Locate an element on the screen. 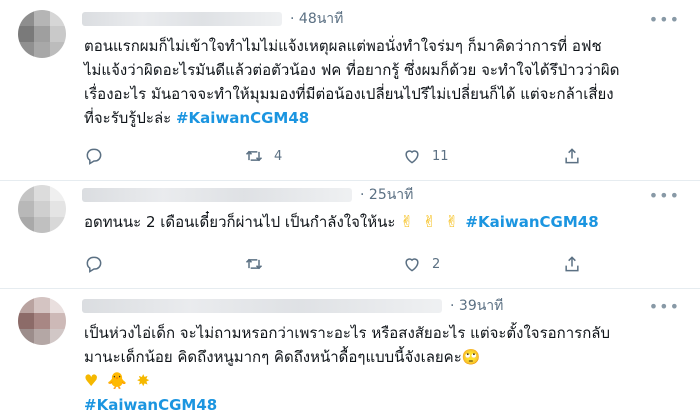 The width and height of the screenshot is (700, 420). timestamp: 48นาที is located at coordinates (316, 19).